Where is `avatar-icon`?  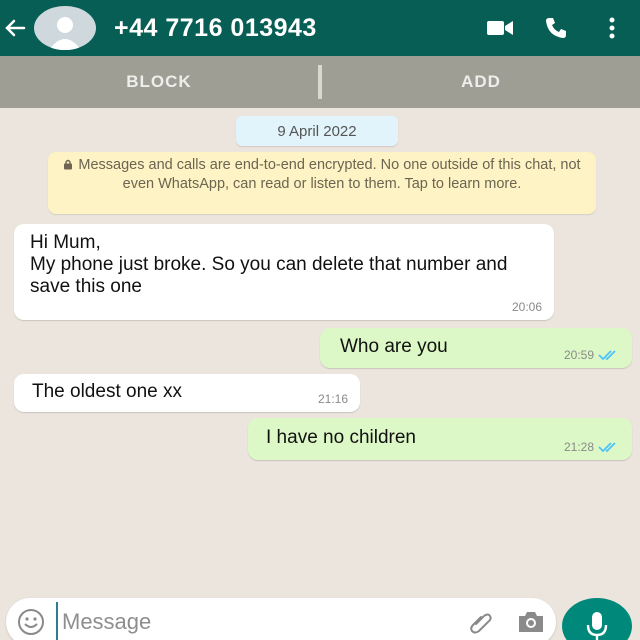 avatar-icon is located at coordinates (65, 28).